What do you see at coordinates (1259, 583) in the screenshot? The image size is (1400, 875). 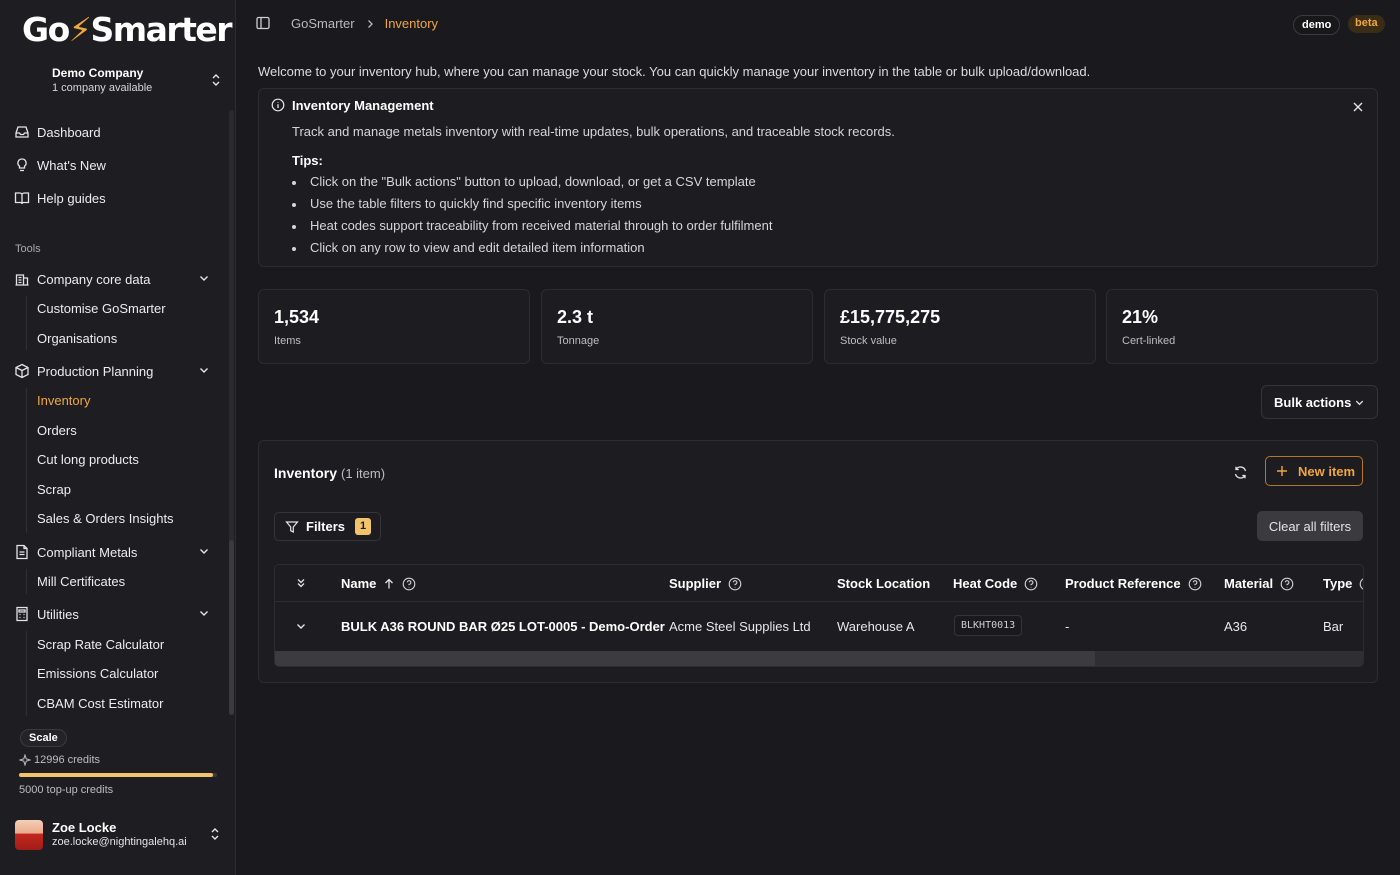 I see `column-header-material: Material` at bounding box center [1259, 583].